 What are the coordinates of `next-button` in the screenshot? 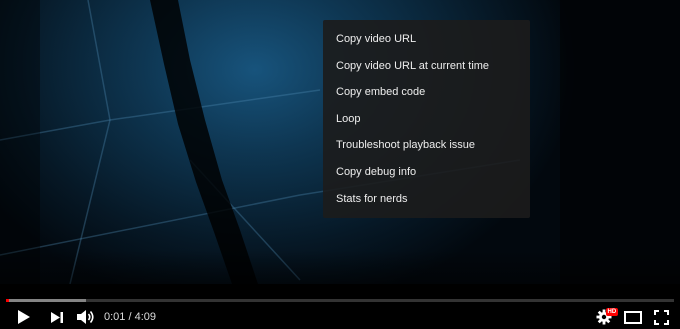 It's located at (57, 317).